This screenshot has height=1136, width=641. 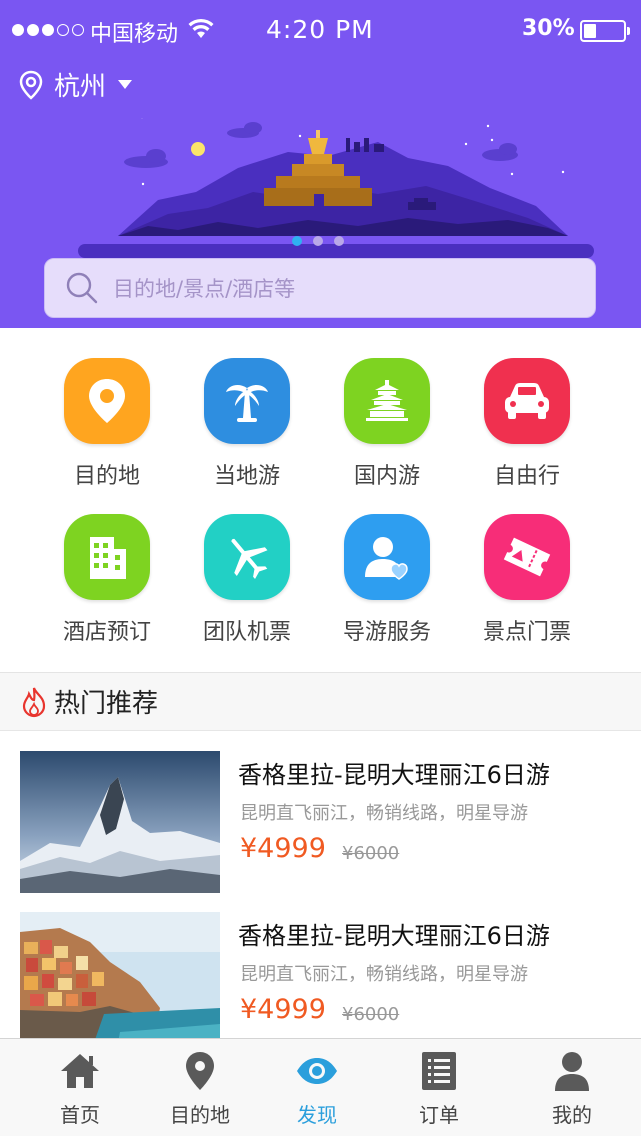 I want to click on tab-label: 订单, so click(x=439, y=1115).